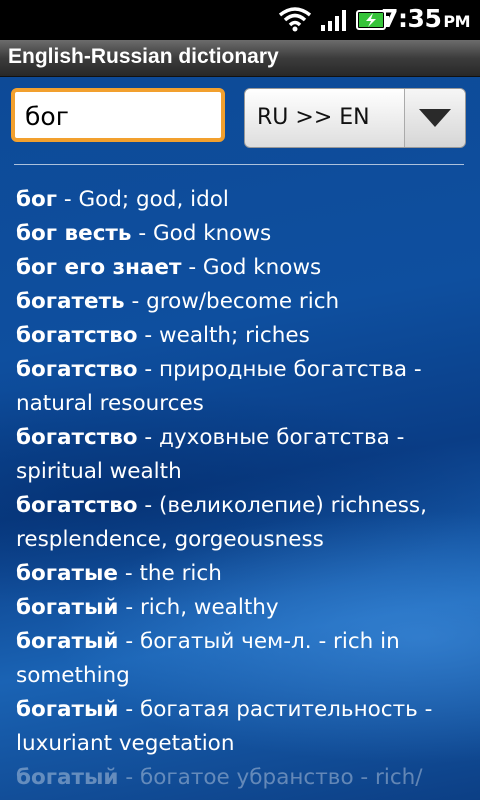 Image resolution: width=480 pixels, height=800 pixels. What do you see at coordinates (240, 20) in the screenshot?
I see `status-bar: 7:35 PM` at bounding box center [240, 20].